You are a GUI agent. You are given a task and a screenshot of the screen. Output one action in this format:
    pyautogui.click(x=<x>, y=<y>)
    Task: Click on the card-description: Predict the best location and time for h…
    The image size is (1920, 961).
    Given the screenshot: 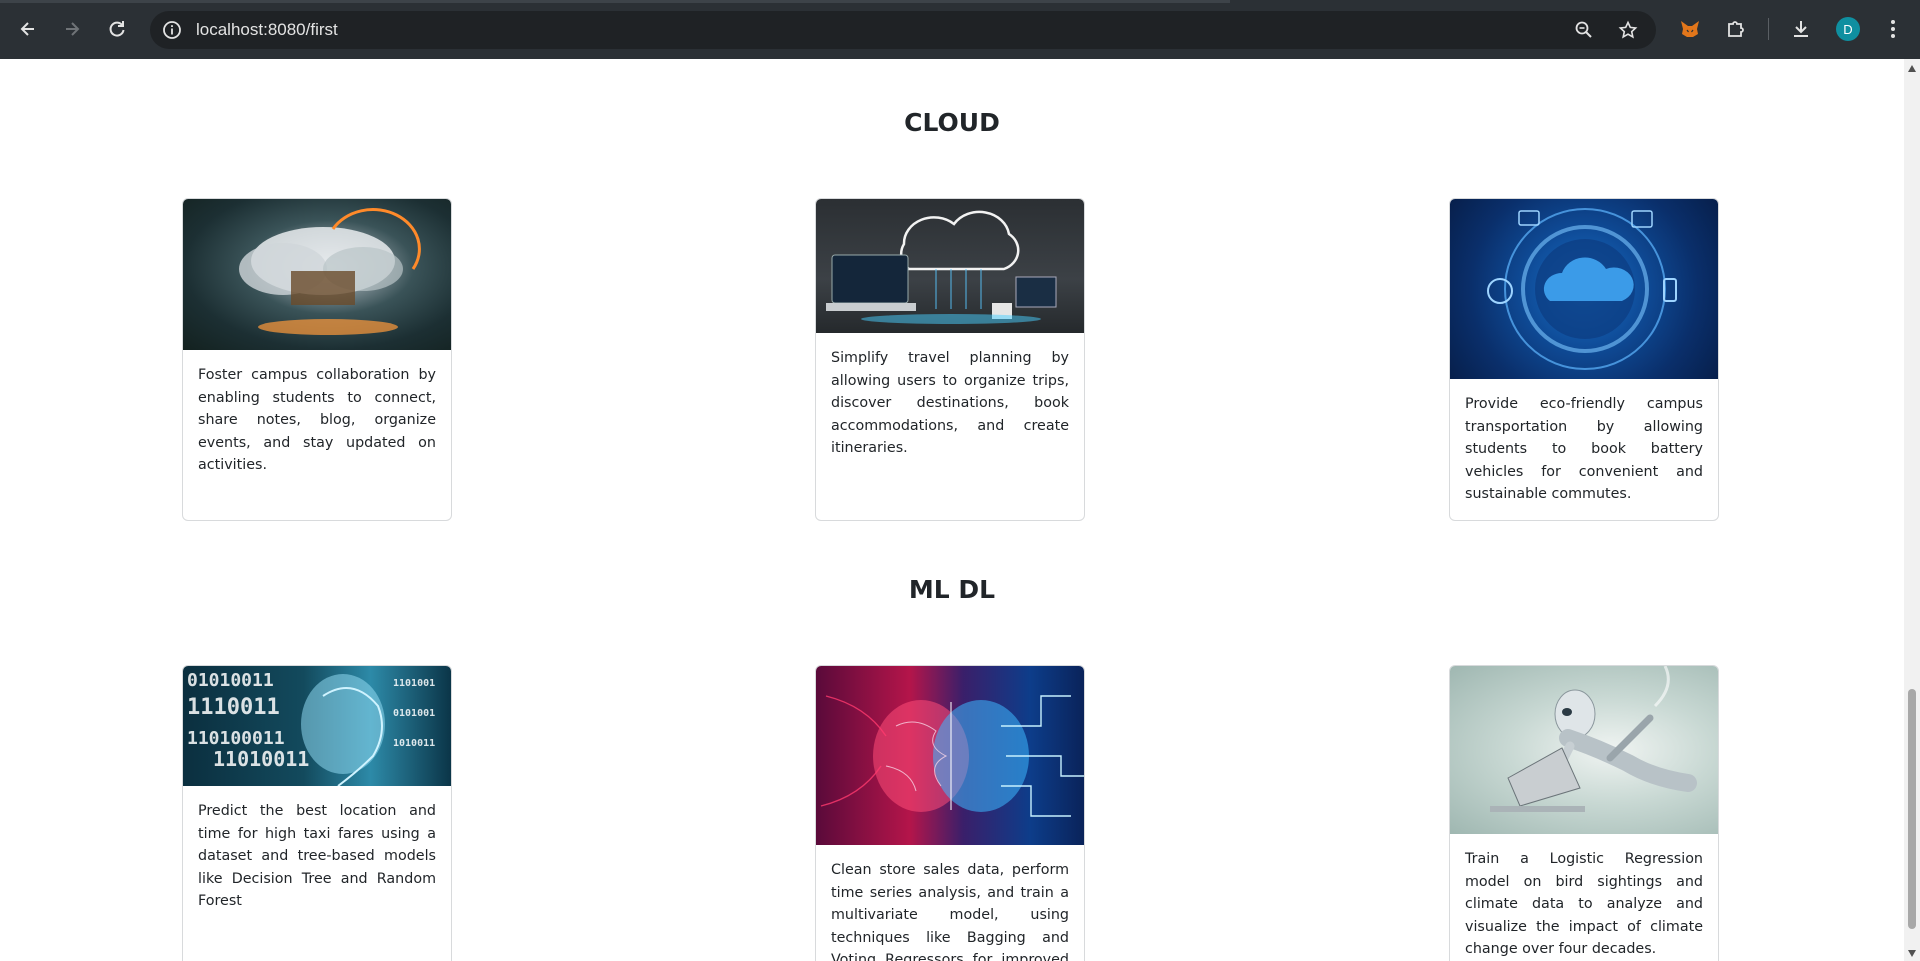 What is the action you would take?
    pyautogui.click(x=317, y=856)
    